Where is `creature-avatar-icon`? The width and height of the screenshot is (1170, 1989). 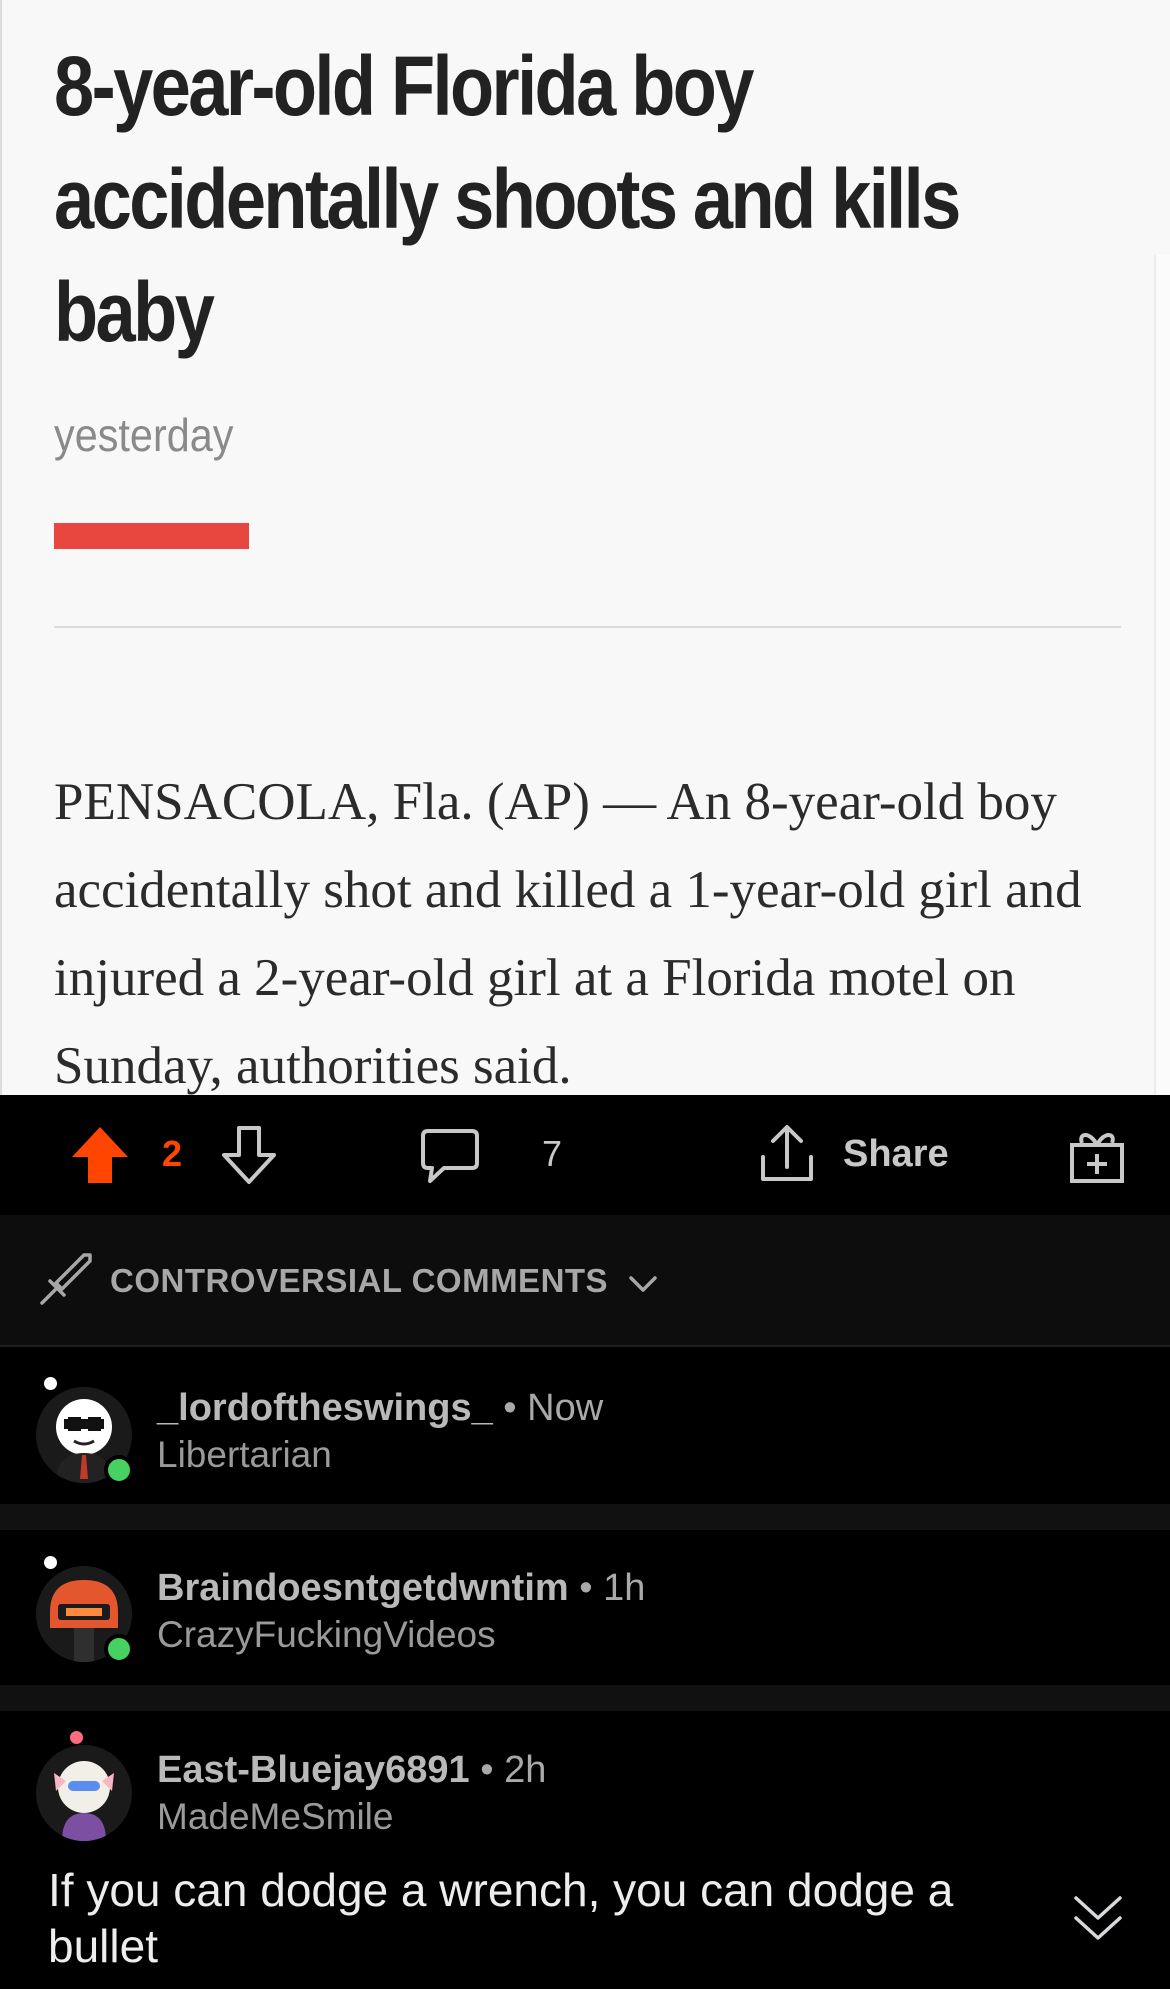
creature-avatar-icon is located at coordinates (84, 1801).